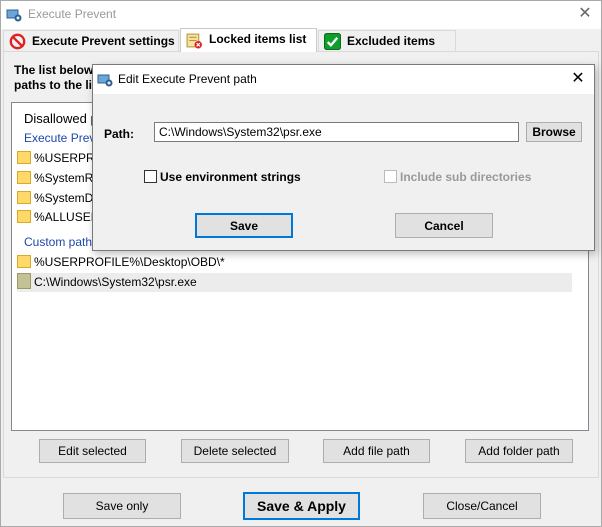 The image size is (602, 527). Describe the element at coordinates (103, 41) in the screenshot. I see `tab-label: Execute Prevent settings` at that location.